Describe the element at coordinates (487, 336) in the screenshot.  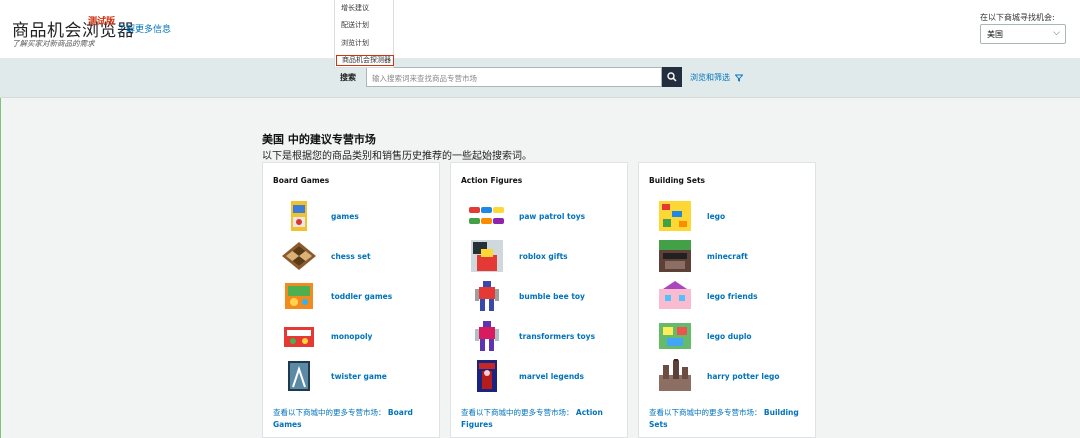
I see `transformers-toys-thumbnail` at that location.